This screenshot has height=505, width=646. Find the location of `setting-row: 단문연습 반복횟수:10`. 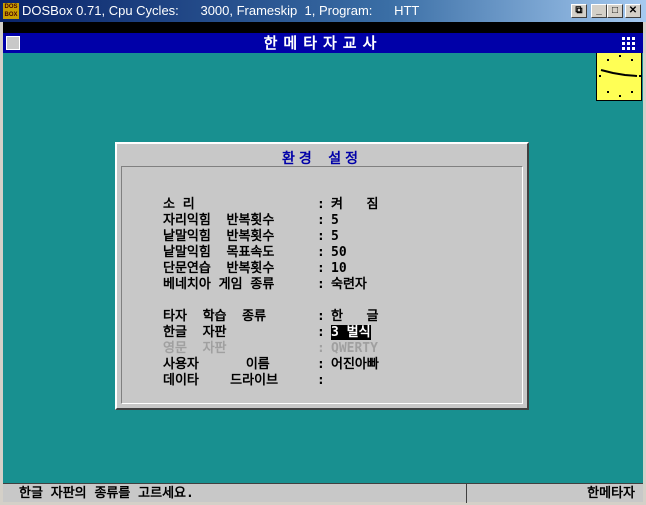

setting-row: 단문연습 반복횟수:10 is located at coordinates (255, 269).